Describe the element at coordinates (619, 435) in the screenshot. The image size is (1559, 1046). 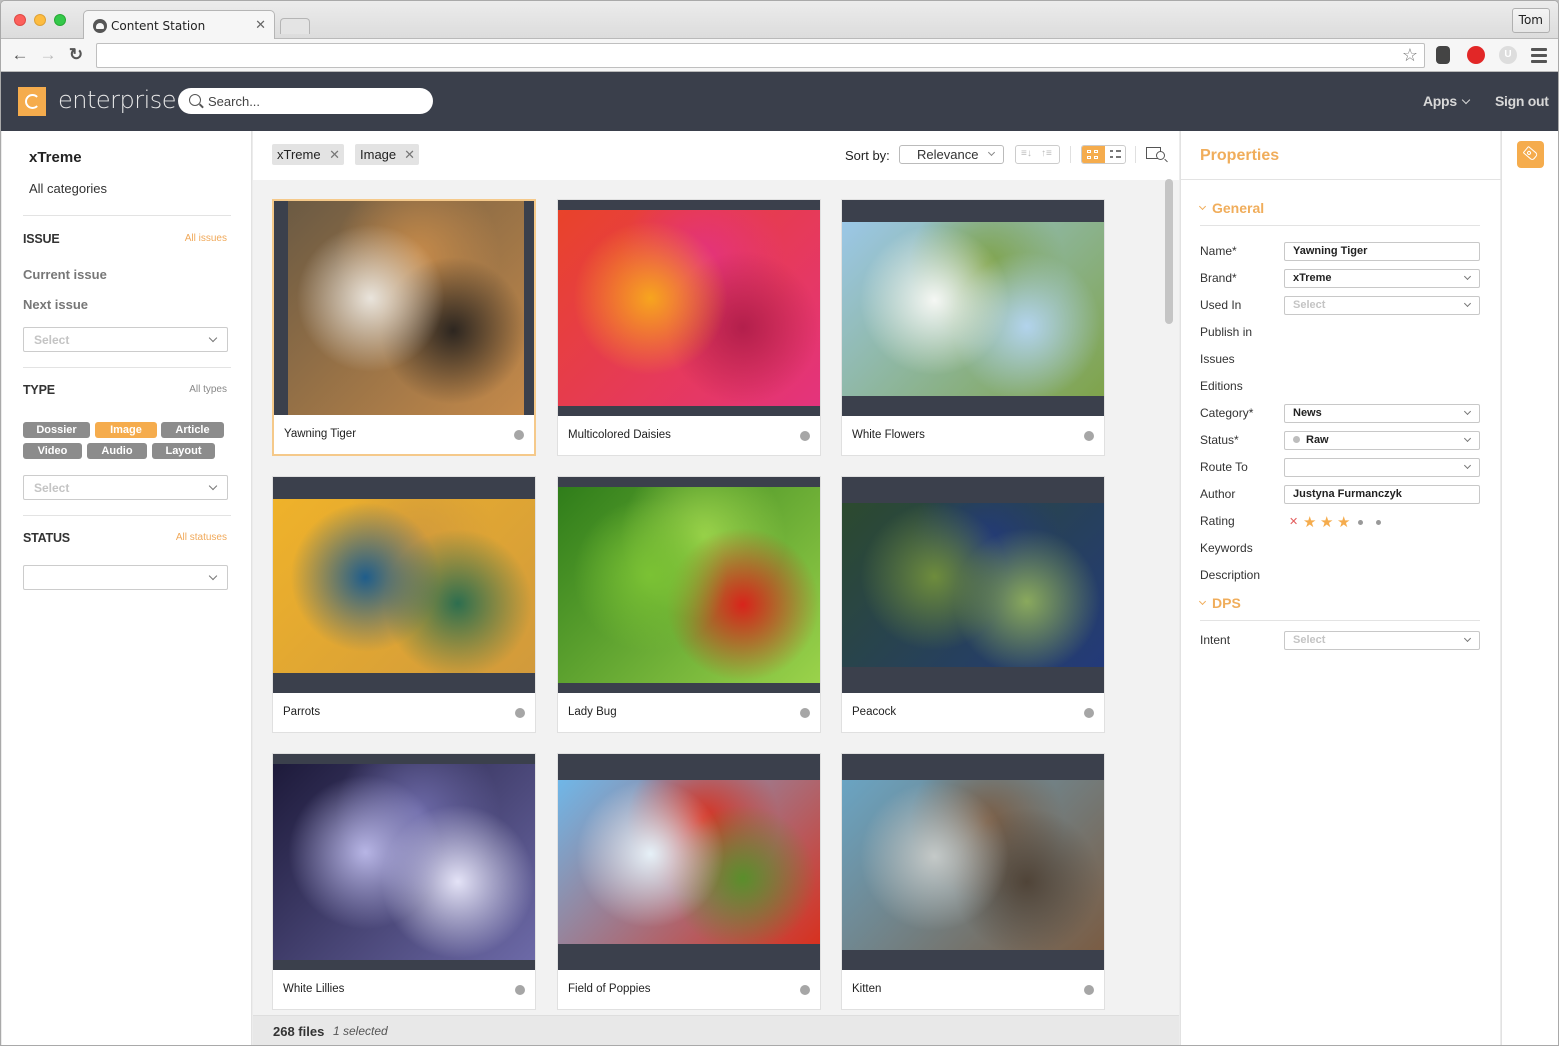
I see `card-title: Multicolored Daisies` at that location.